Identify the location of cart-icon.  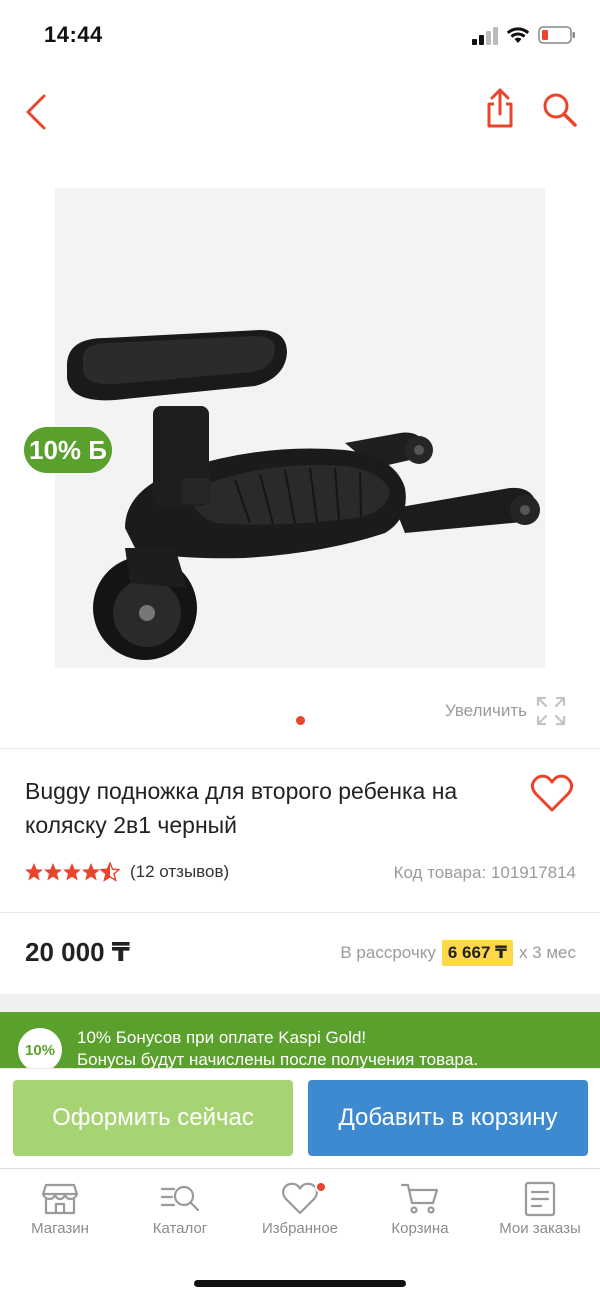
(419, 1198).